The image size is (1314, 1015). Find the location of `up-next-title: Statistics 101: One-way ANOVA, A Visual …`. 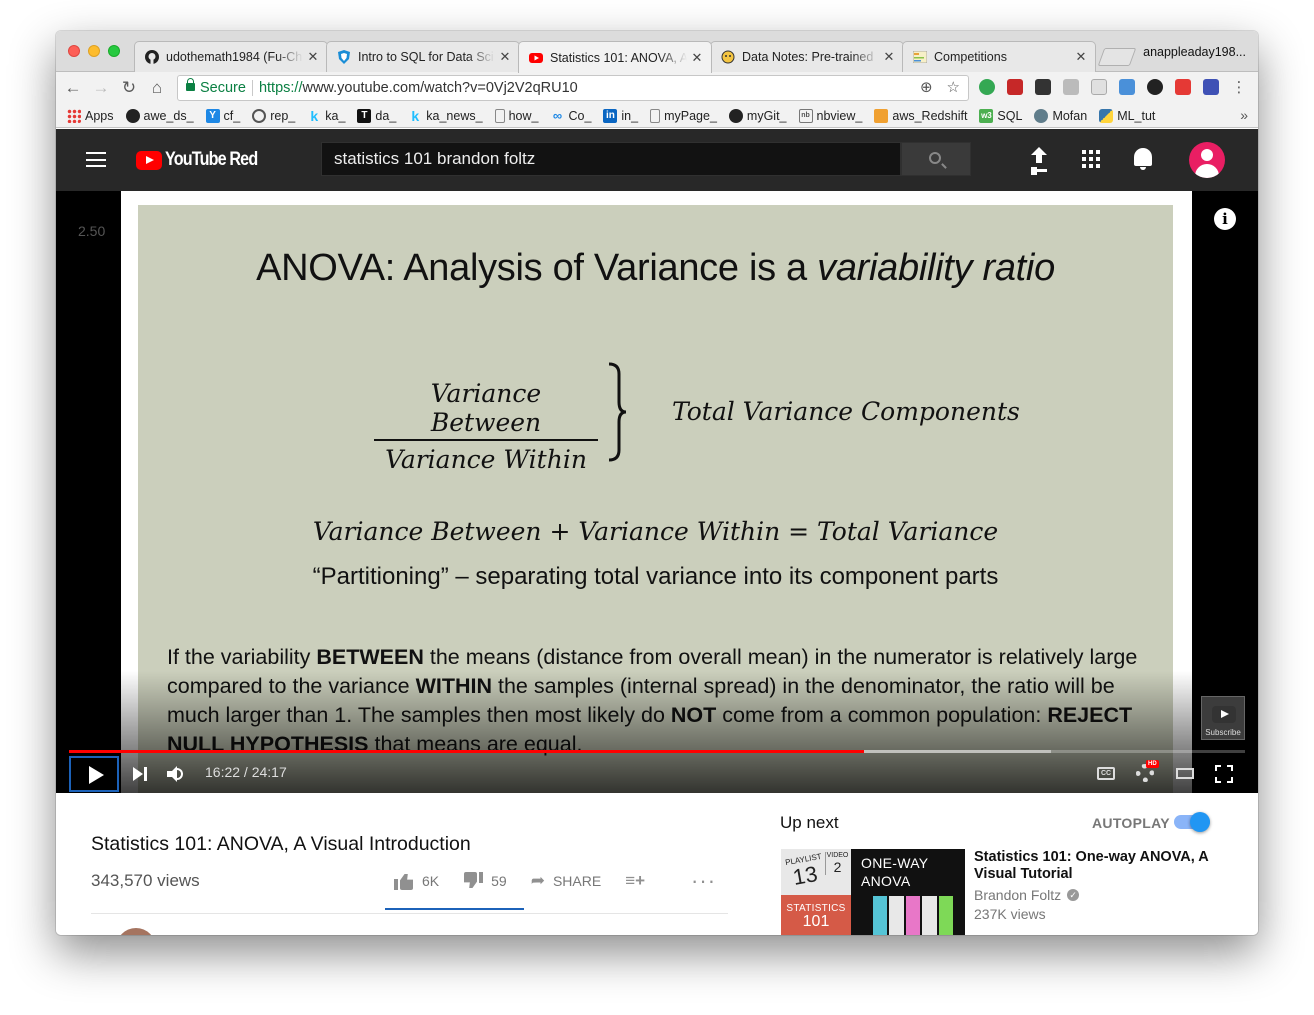

up-next-title: Statistics 101: One-way ANOVA, A Visual … is located at coordinates (1094, 866).